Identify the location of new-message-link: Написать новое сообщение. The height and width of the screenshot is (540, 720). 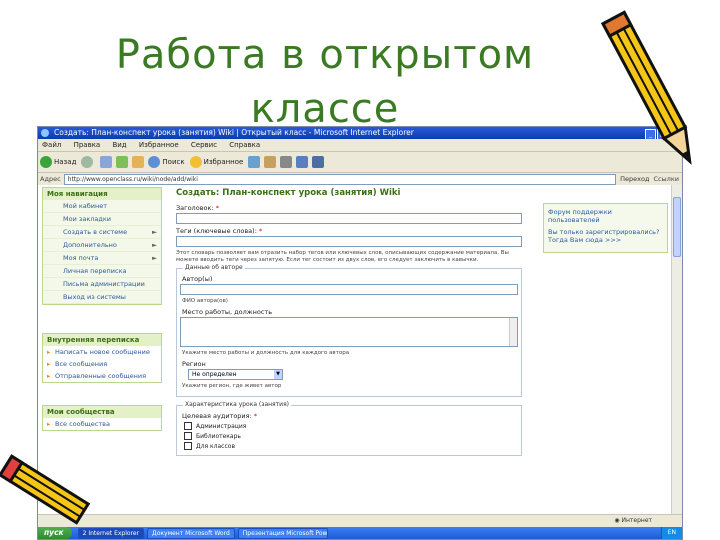
(102, 352).